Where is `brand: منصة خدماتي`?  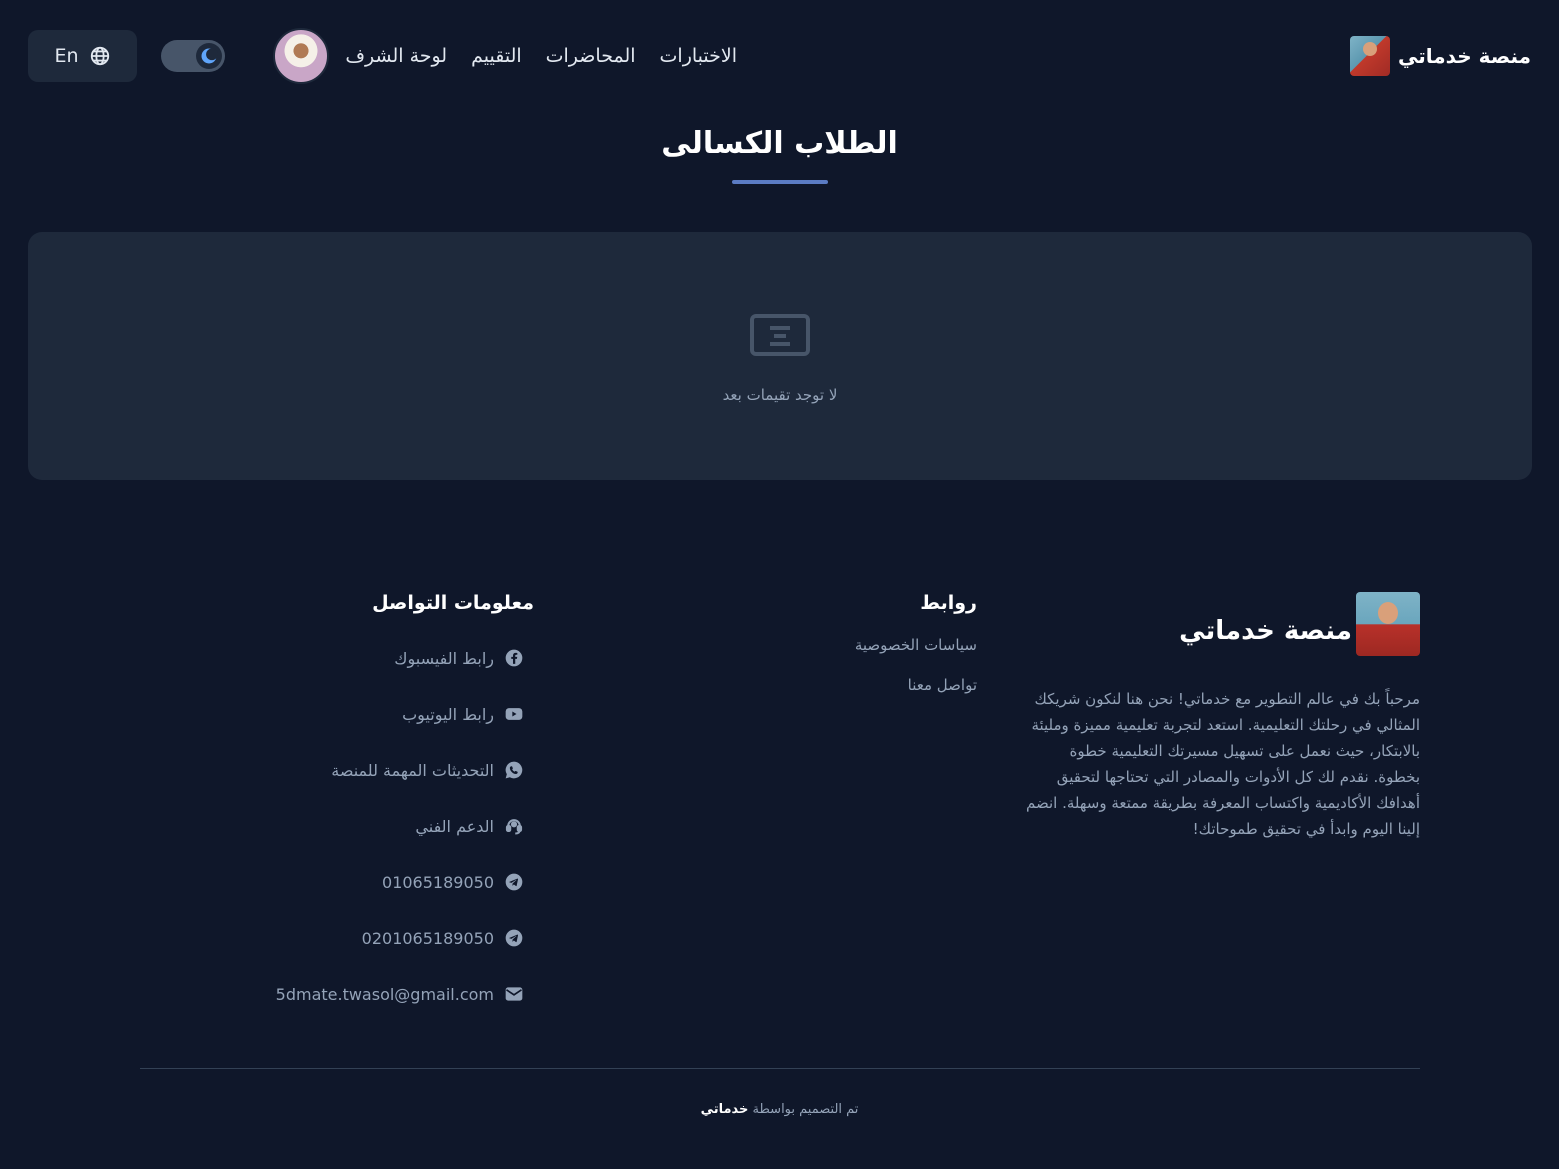 brand: منصة خدماتي is located at coordinates (1440, 56).